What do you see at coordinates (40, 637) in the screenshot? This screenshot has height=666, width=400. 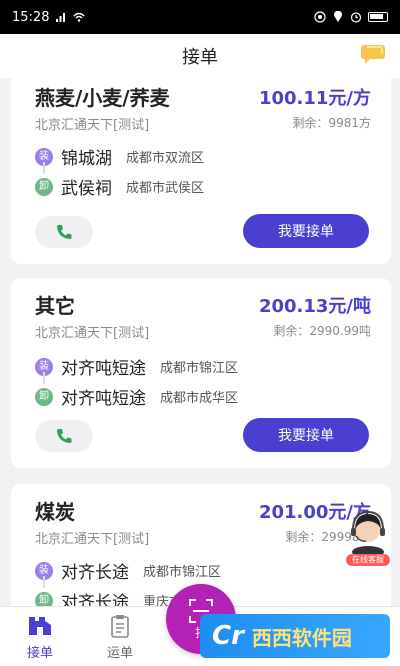 I see `tab-accept-order: 接单` at bounding box center [40, 637].